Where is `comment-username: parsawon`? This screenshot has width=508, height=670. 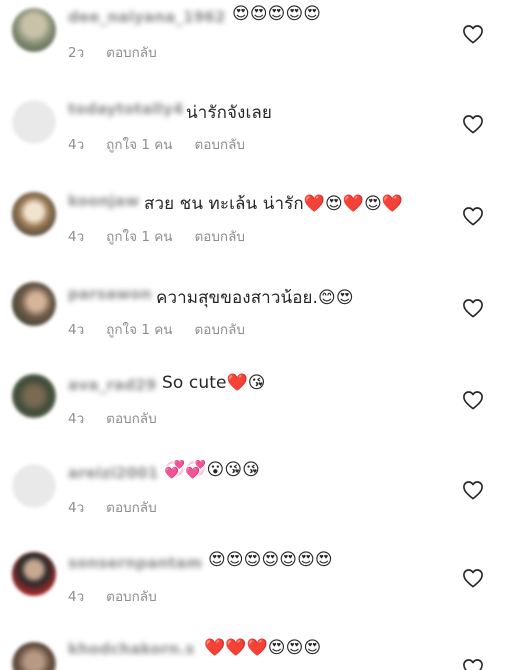 comment-username: parsawon is located at coordinates (110, 294).